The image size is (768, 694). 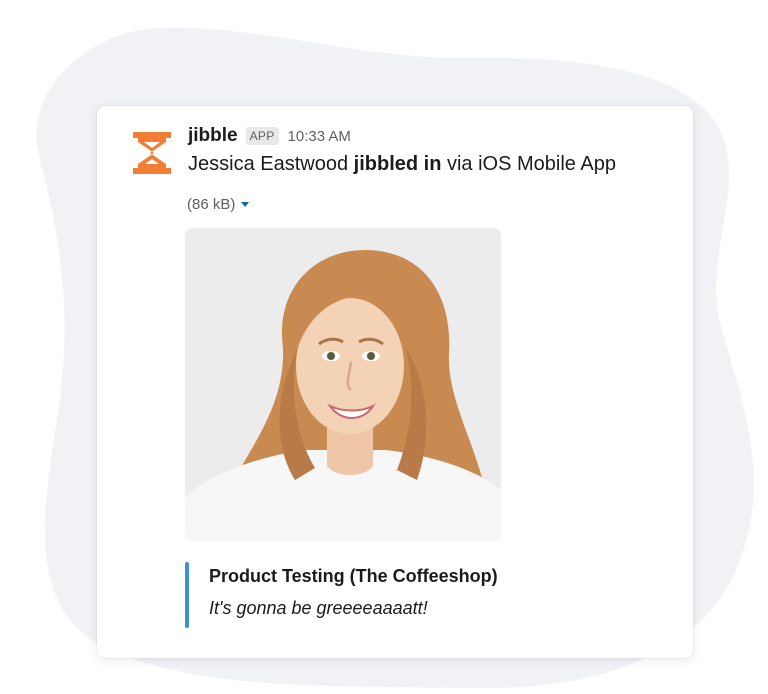 What do you see at coordinates (262, 136) in the screenshot?
I see `app-badge: APP` at bounding box center [262, 136].